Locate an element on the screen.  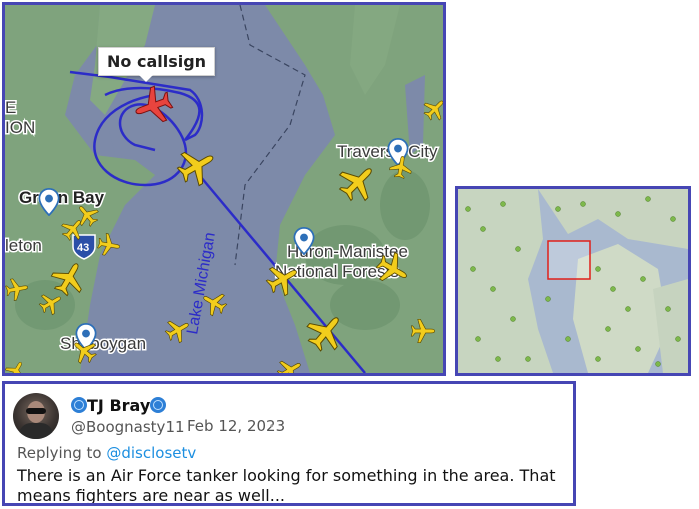
tweet-author-name: TJ Bray is located at coordinates (119, 405).